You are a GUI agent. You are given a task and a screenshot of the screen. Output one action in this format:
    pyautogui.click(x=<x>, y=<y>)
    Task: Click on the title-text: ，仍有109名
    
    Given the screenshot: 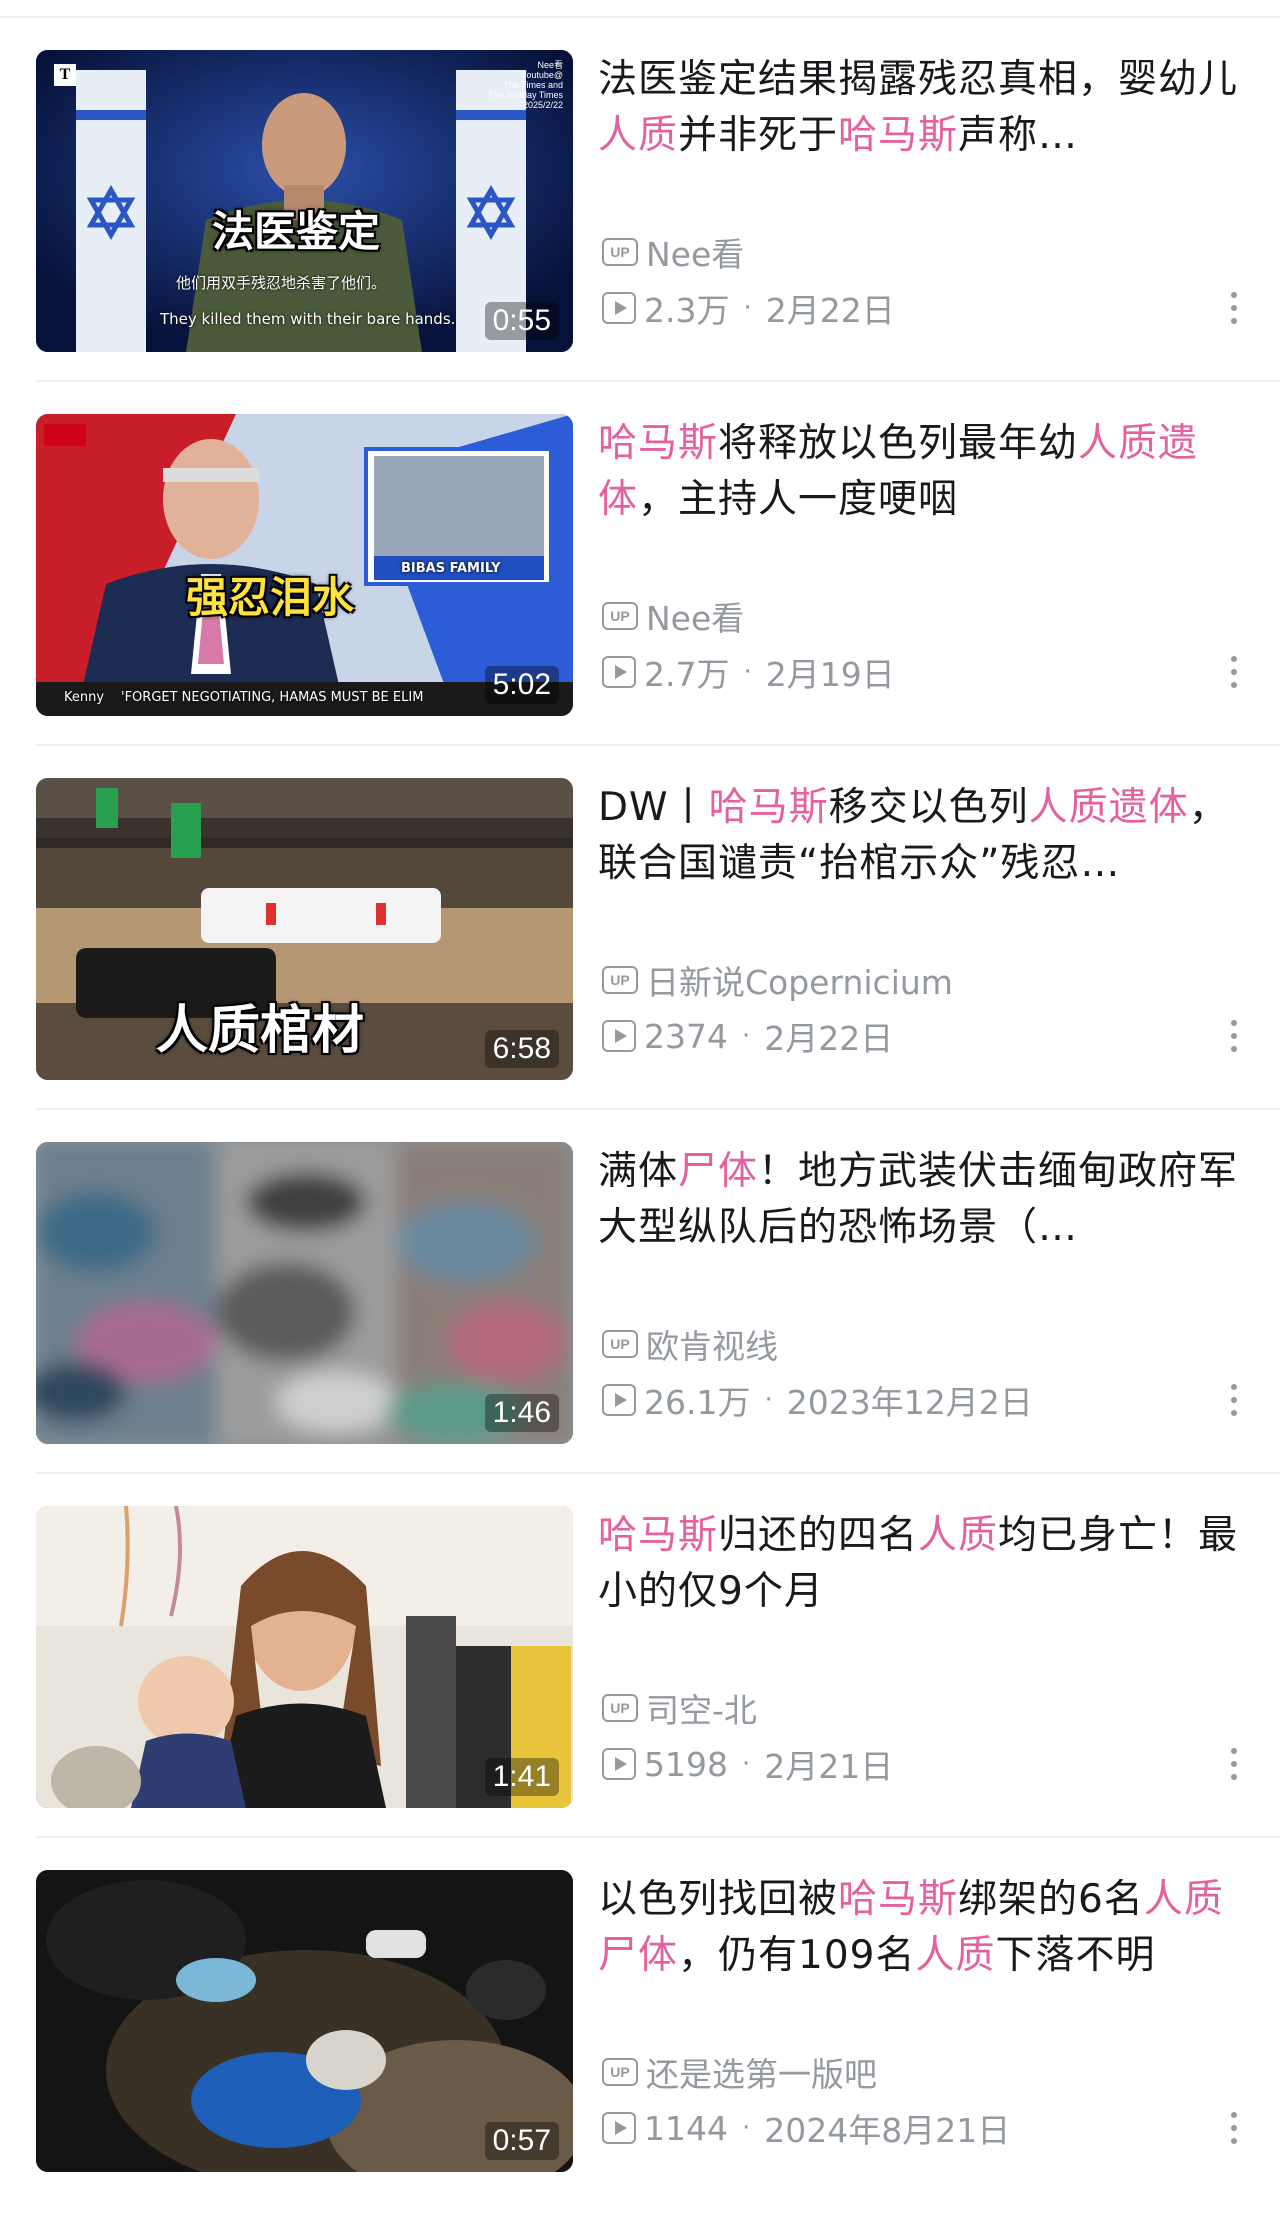 What is the action you would take?
    pyautogui.click(x=797, y=1955)
    